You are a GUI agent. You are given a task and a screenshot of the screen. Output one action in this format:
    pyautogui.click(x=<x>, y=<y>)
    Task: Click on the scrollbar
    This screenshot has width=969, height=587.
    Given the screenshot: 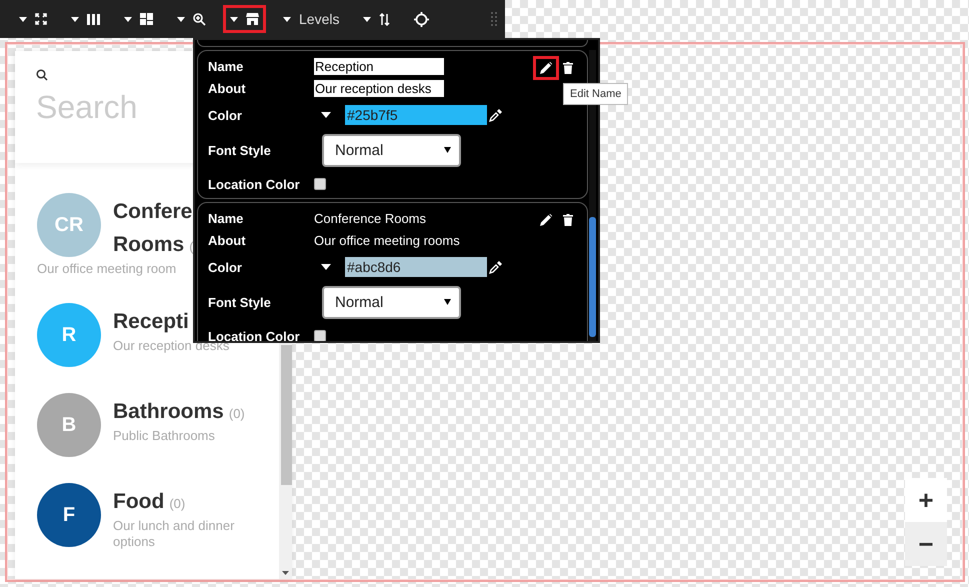 What is the action you would take?
    pyautogui.click(x=285, y=461)
    